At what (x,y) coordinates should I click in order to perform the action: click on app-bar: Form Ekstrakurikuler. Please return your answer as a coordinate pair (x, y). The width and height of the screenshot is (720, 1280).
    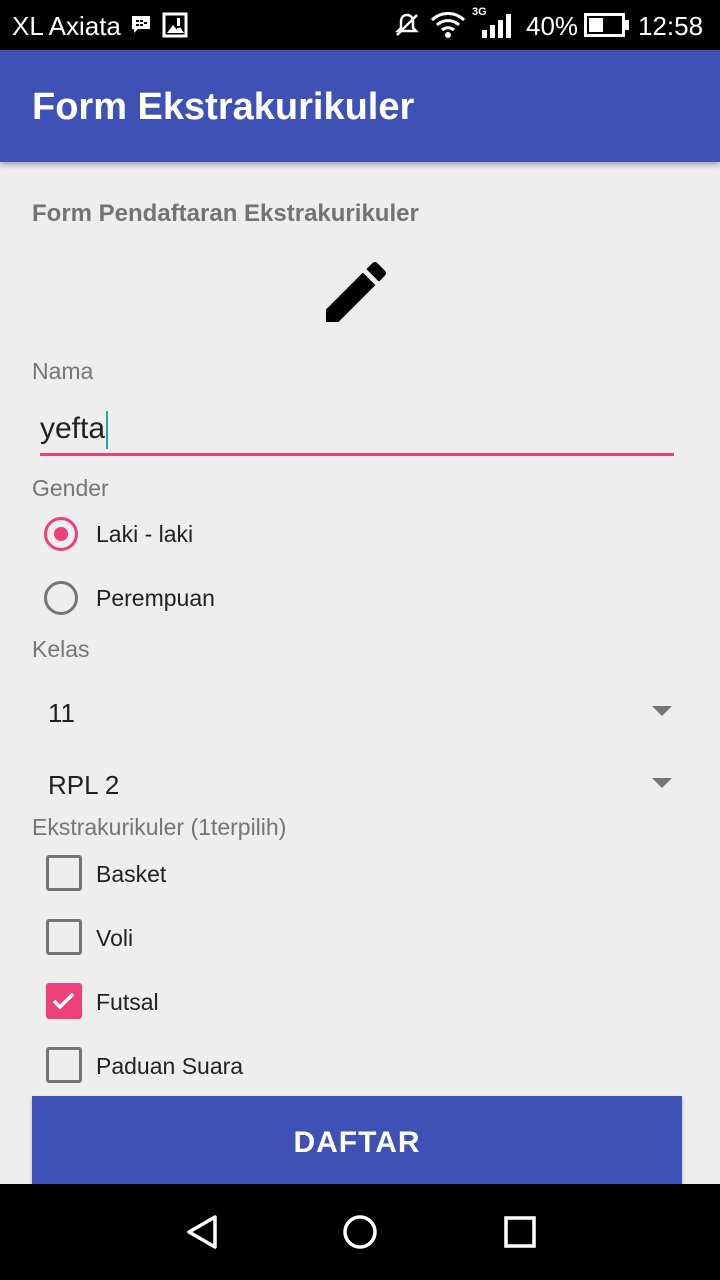
    Looking at the image, I should click on (360, 106).